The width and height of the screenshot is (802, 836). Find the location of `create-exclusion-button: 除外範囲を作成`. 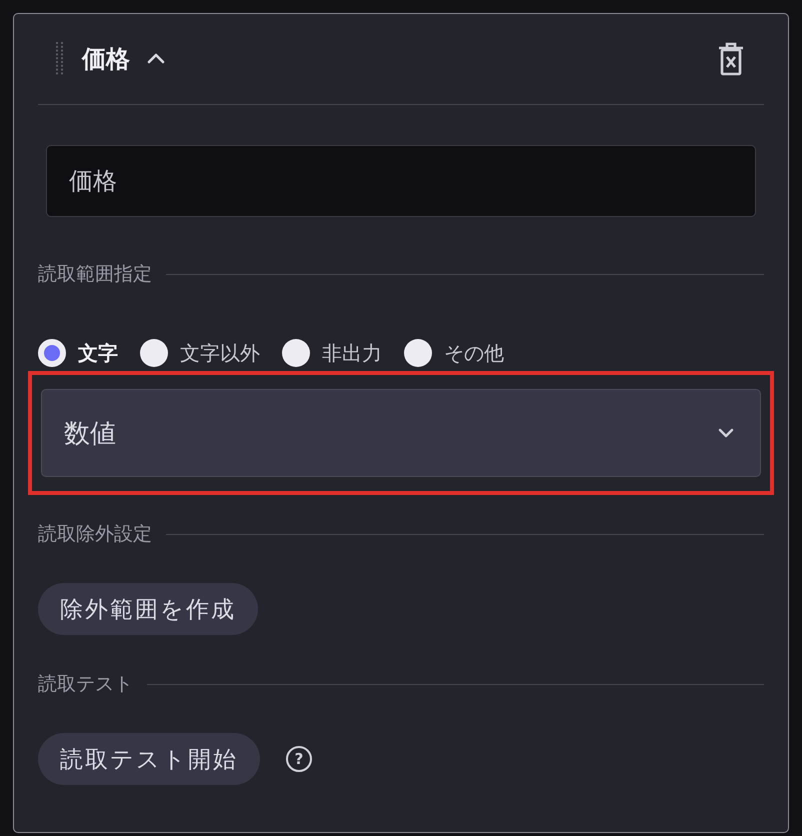

create-exclusion-button: 除外範囲を作成 is located at coordinates (148, 609).